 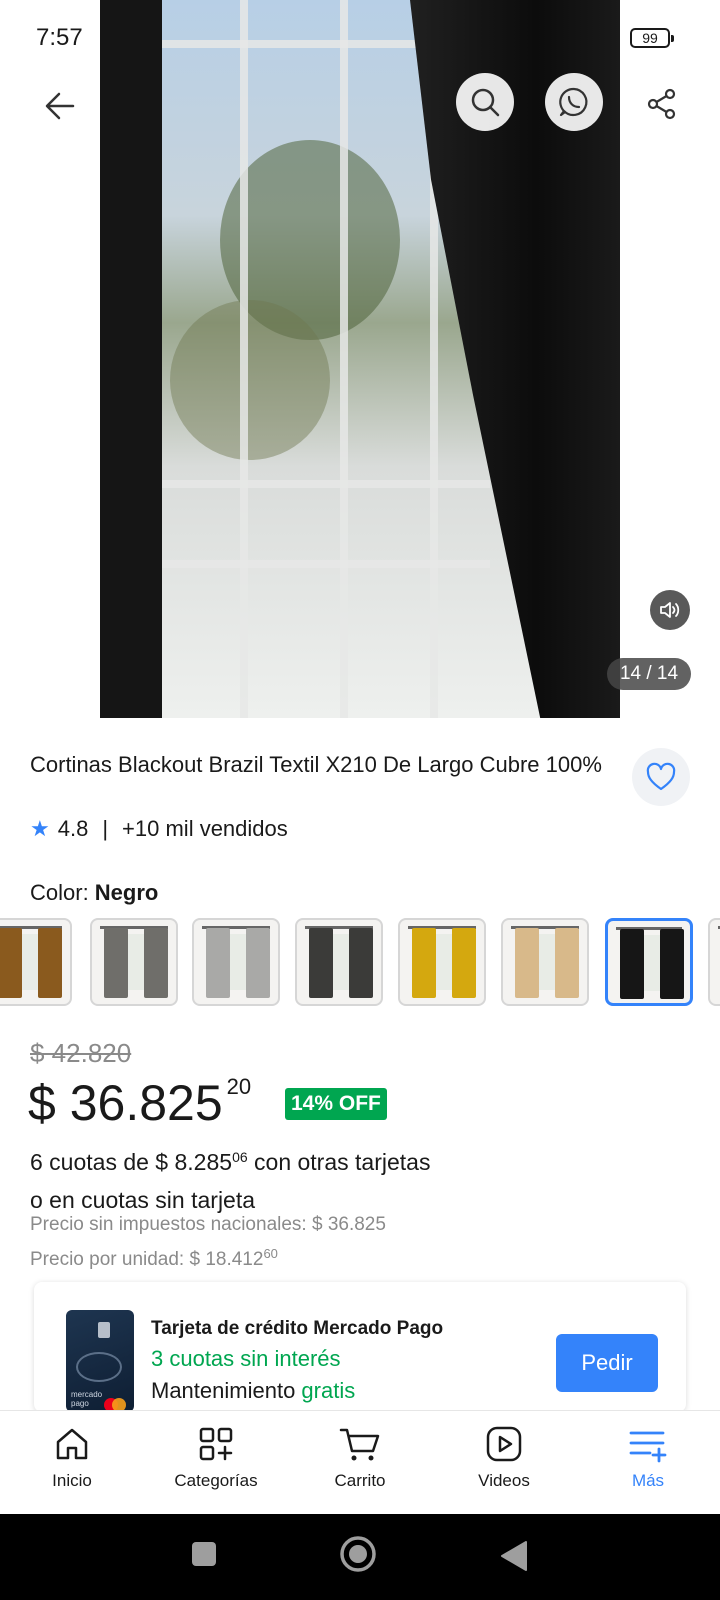 I want to click on color-swatch-negro-gris, so click(x=339, y=962).